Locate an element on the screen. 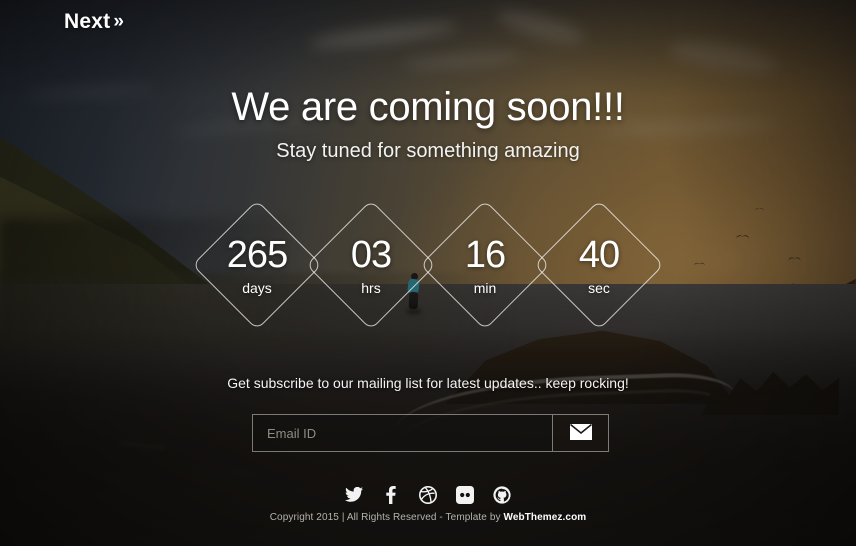  social-link-twitter is located at coordinates (354, 496).